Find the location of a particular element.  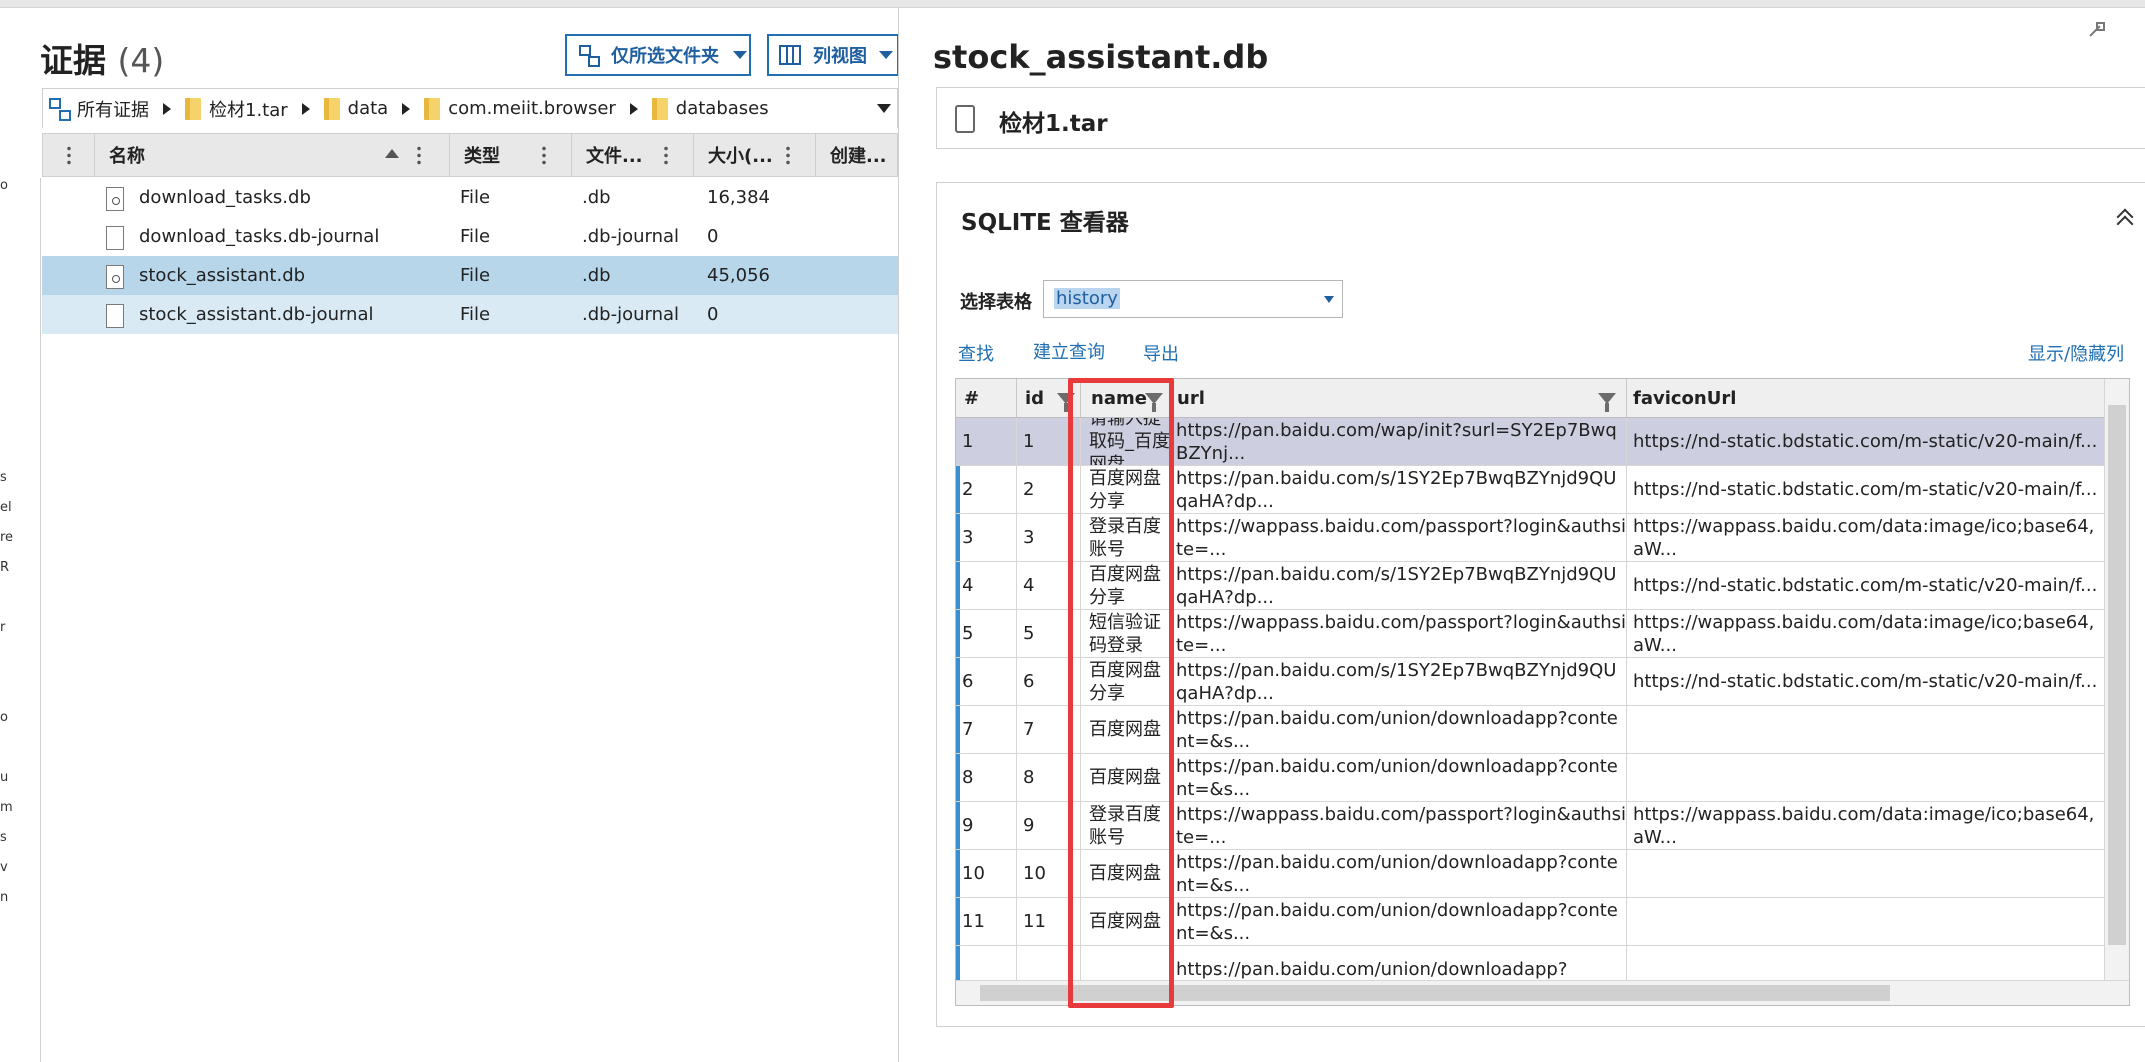

file-list-border is located at coordinates (40, 620).